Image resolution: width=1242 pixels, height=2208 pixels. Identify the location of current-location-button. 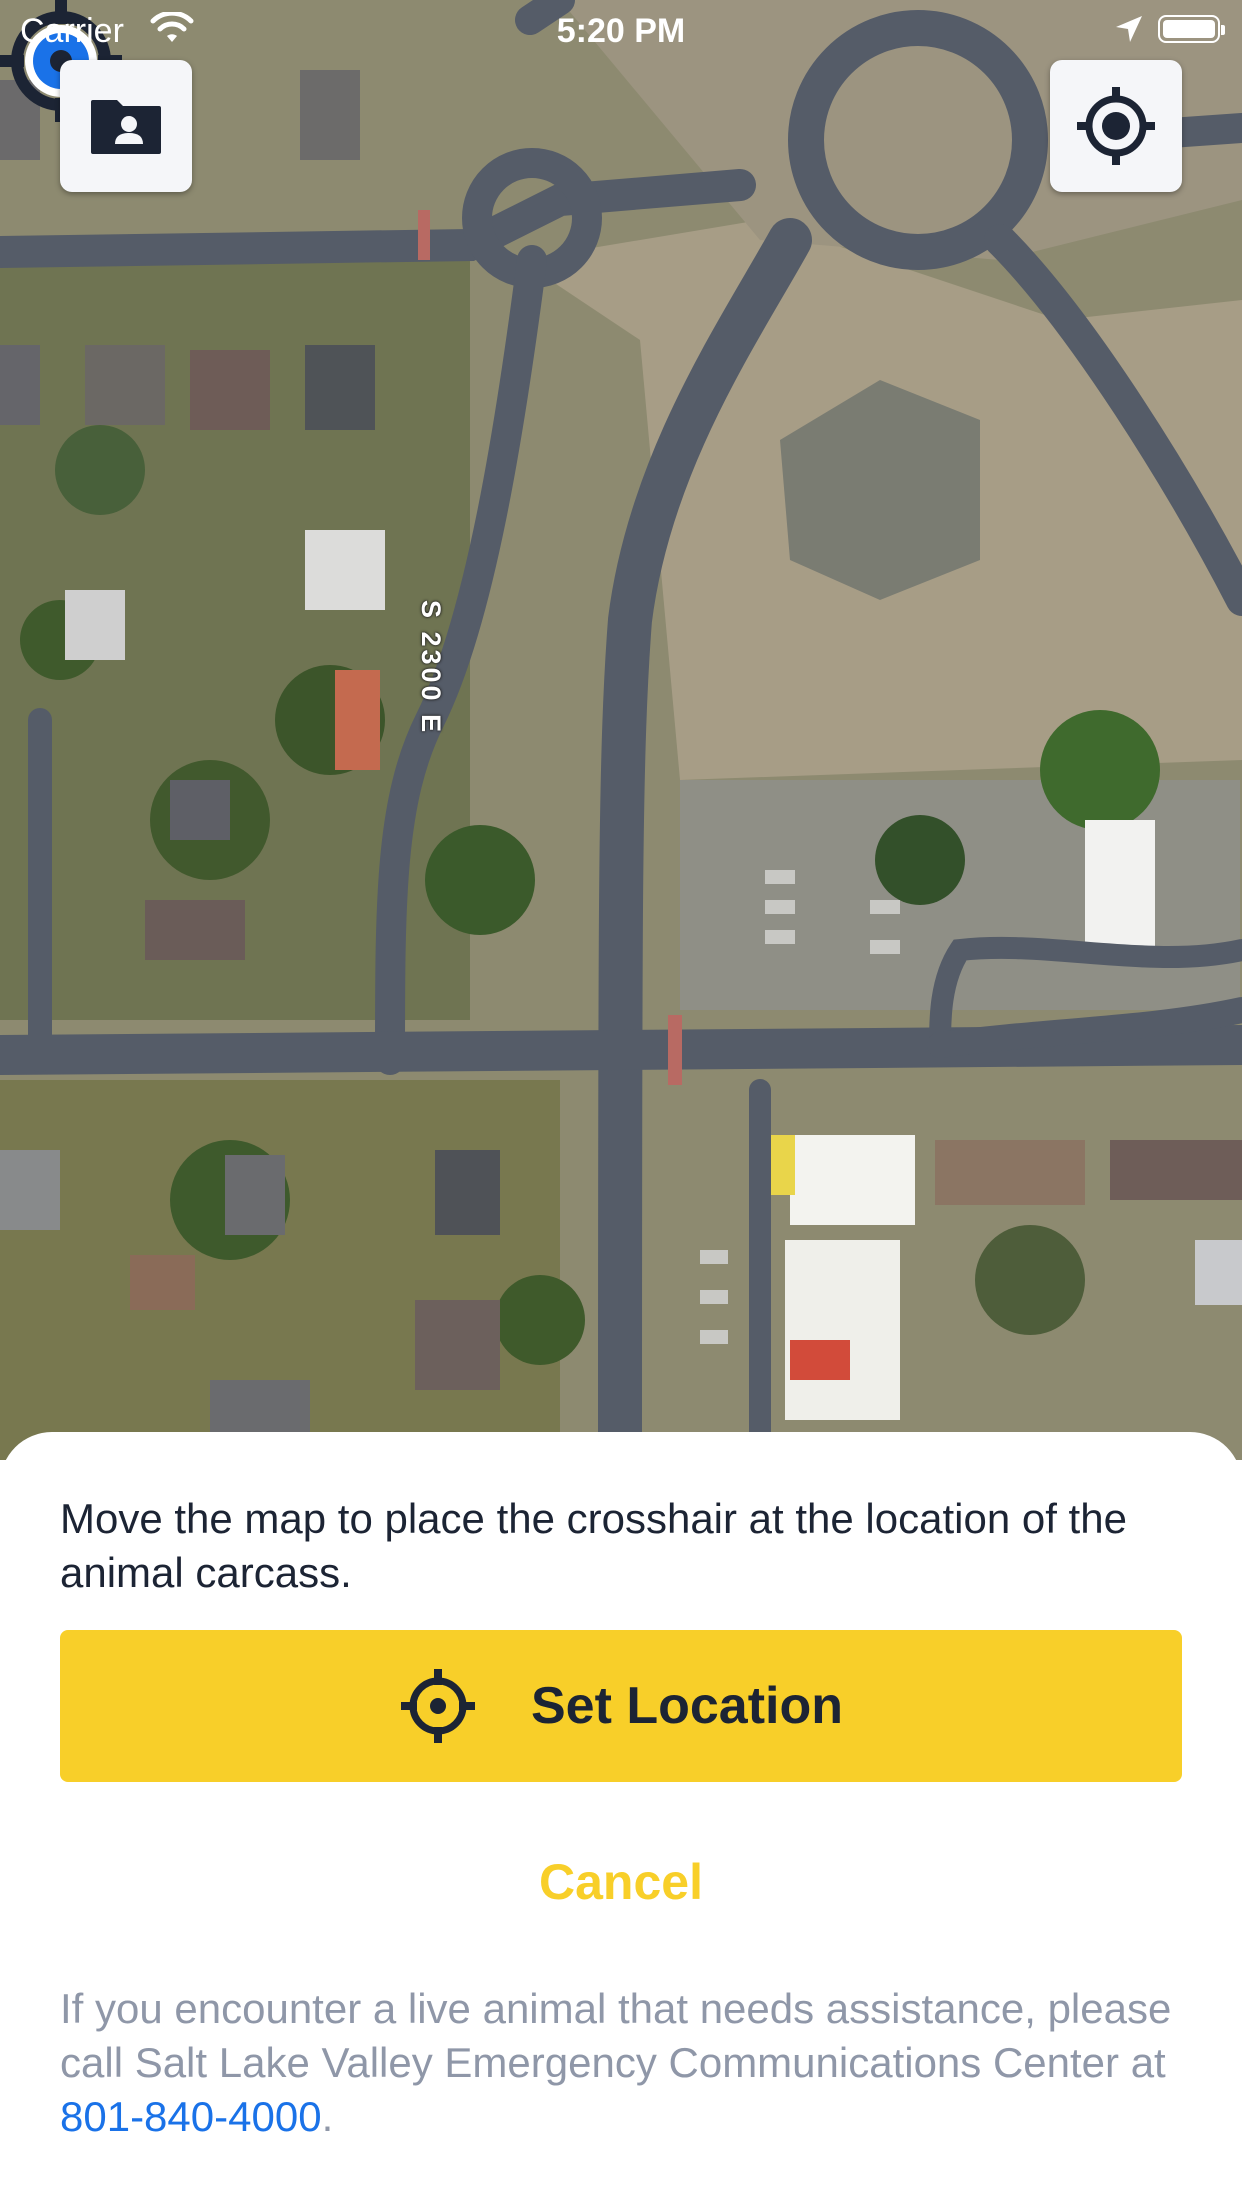
(1116, 126).